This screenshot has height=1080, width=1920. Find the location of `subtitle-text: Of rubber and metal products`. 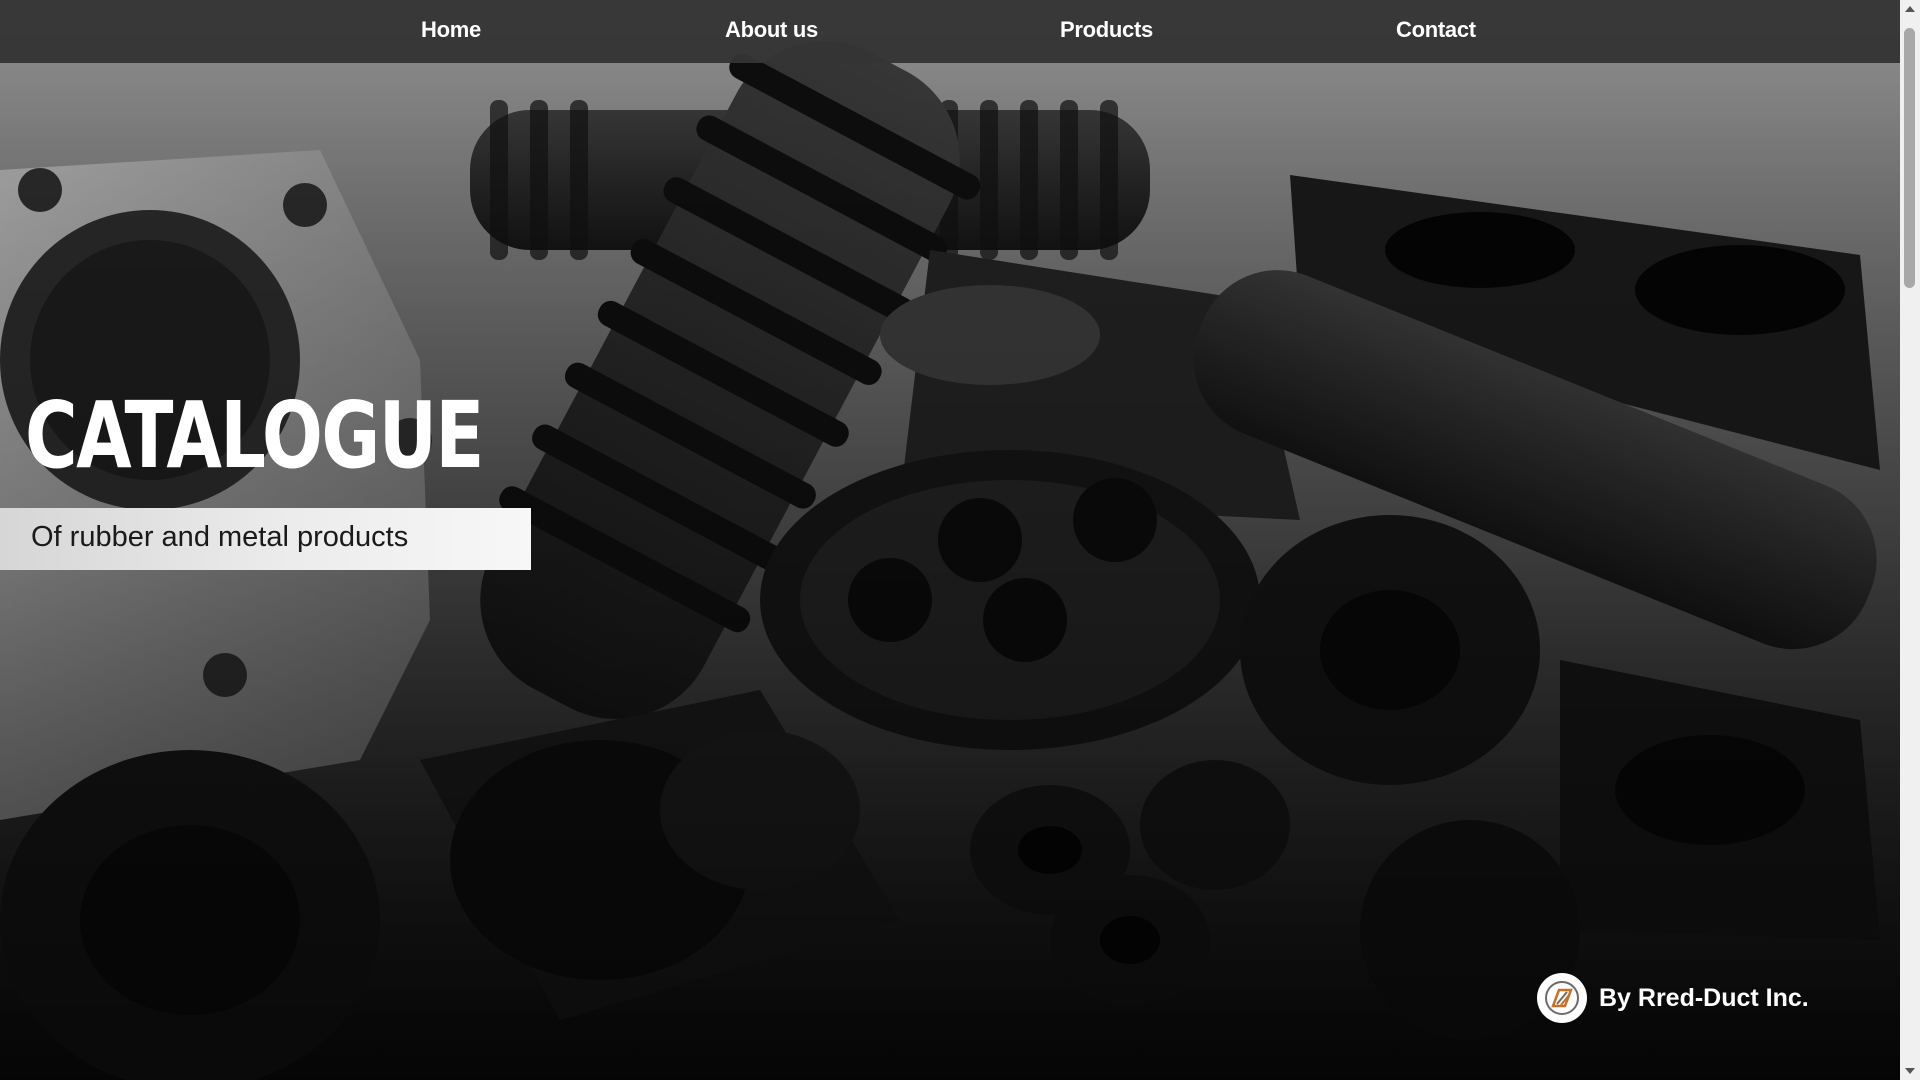

subtitle-text: Of rubber and metal products is located at coordinates (220, 537).